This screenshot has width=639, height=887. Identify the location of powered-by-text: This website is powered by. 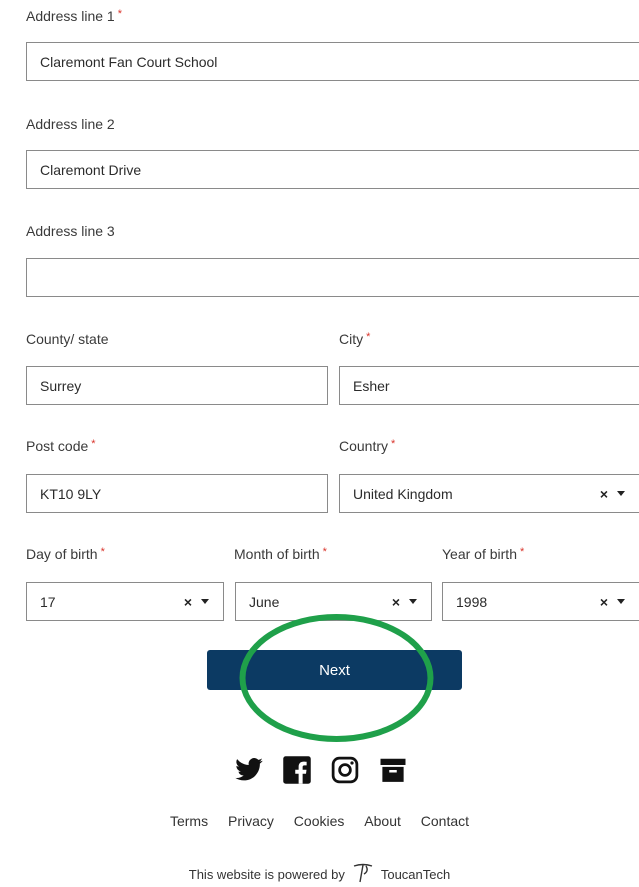
(266, 874).